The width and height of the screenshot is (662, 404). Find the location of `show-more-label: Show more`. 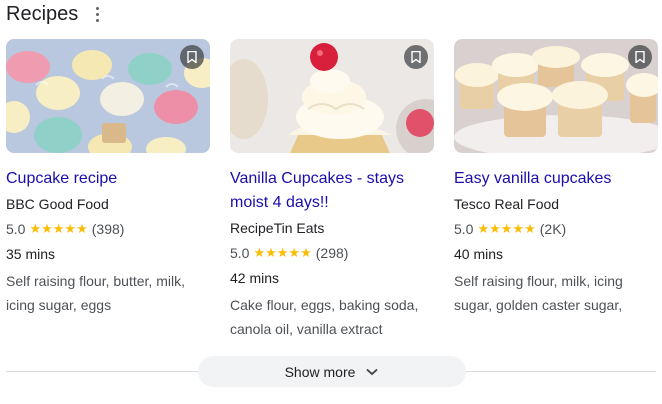

show-more-label: Show more is located at coordinates (320, 371).